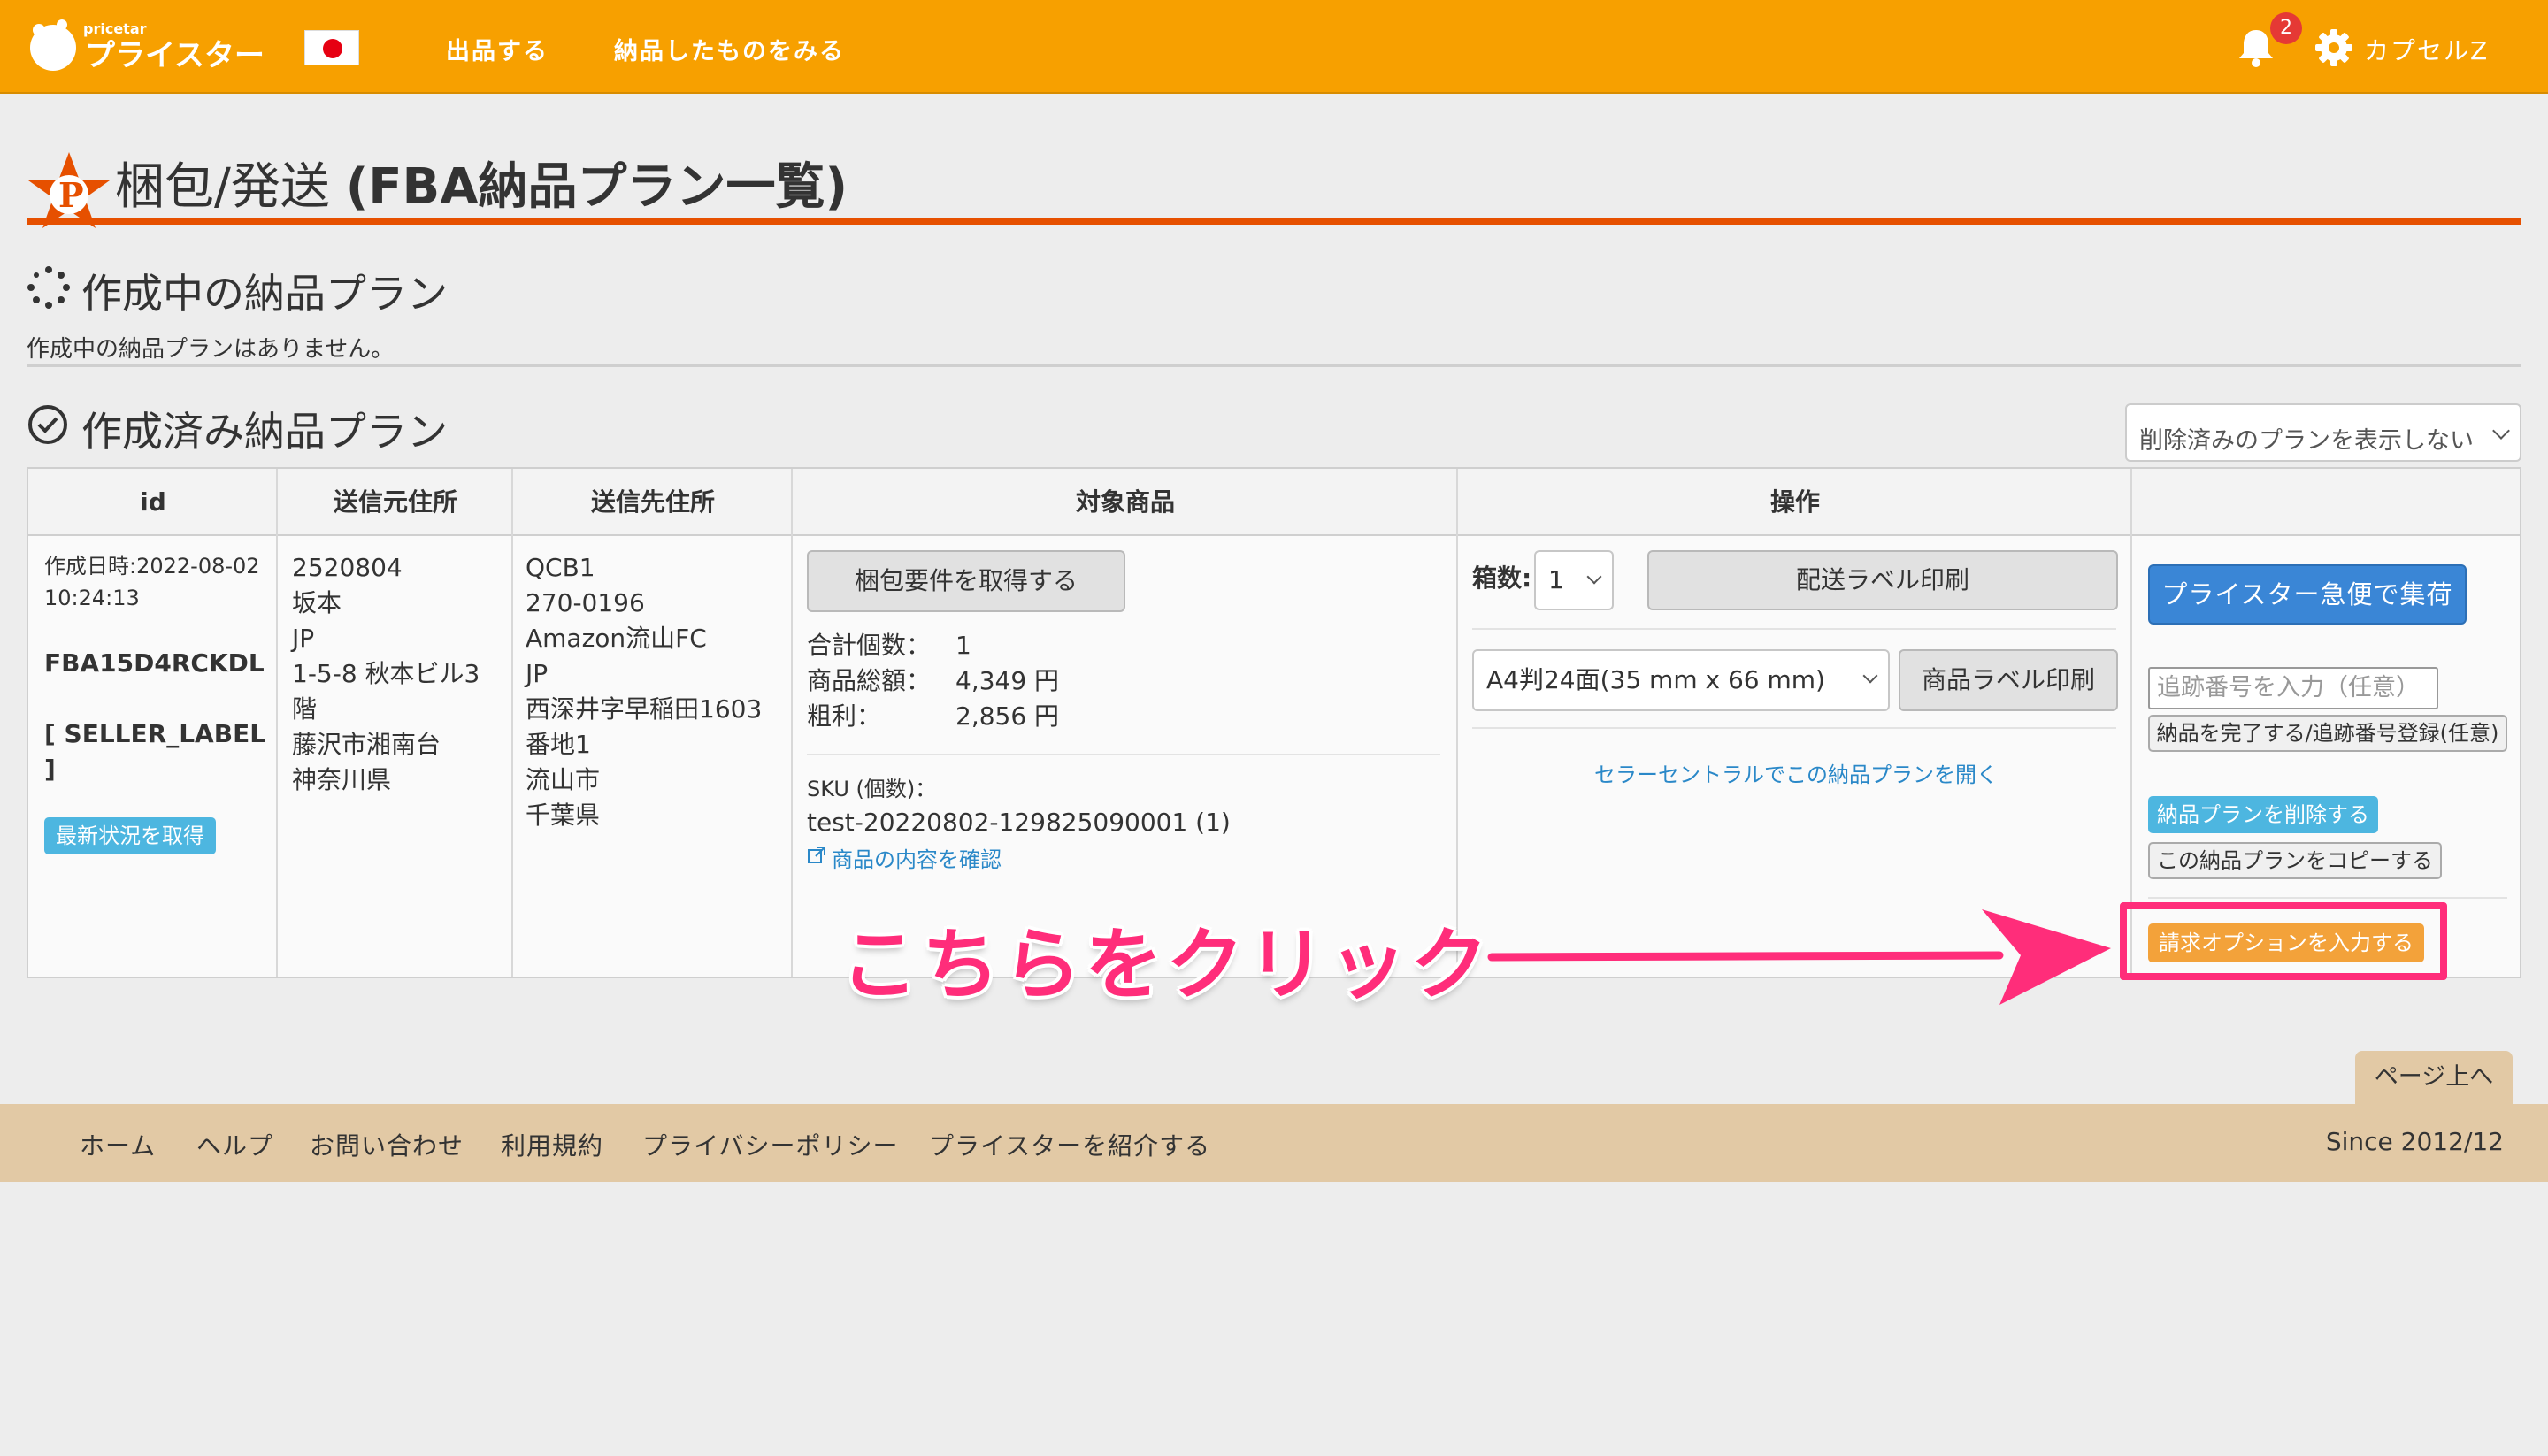  Describe the element at coordinates (770, 1144) in the screenshot. I see `footer-link-privacy: プライバシーポリシー` at that location.